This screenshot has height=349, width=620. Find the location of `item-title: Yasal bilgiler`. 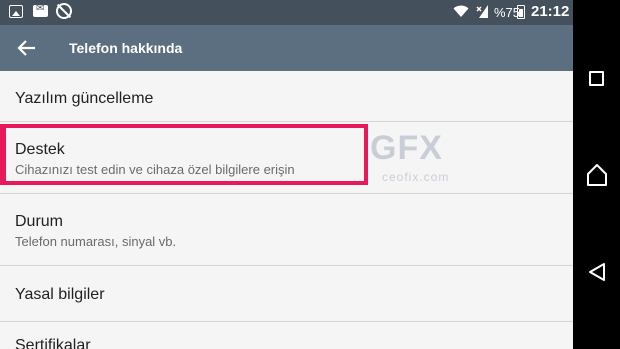

item-title: Yasal bilgiler is located at coordinates (60, 294).